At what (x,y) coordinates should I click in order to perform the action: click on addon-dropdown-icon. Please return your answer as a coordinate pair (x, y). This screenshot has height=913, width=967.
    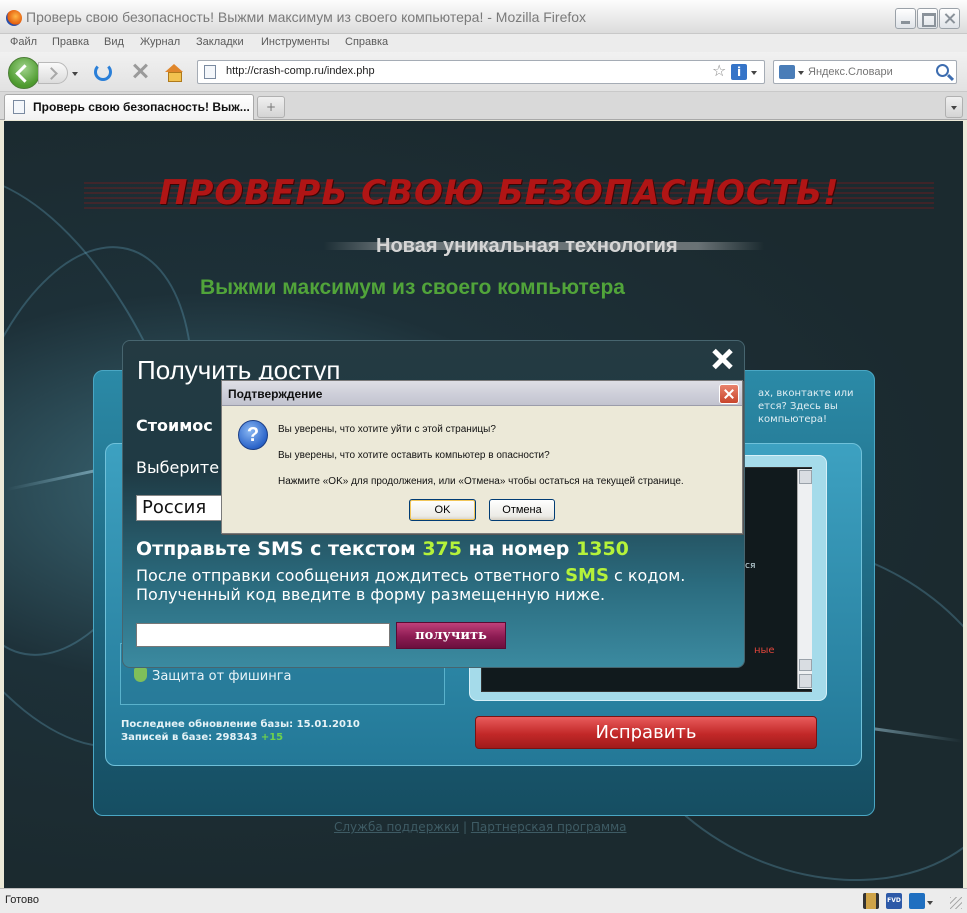
    Looking at the image, I should click on (930, 903).